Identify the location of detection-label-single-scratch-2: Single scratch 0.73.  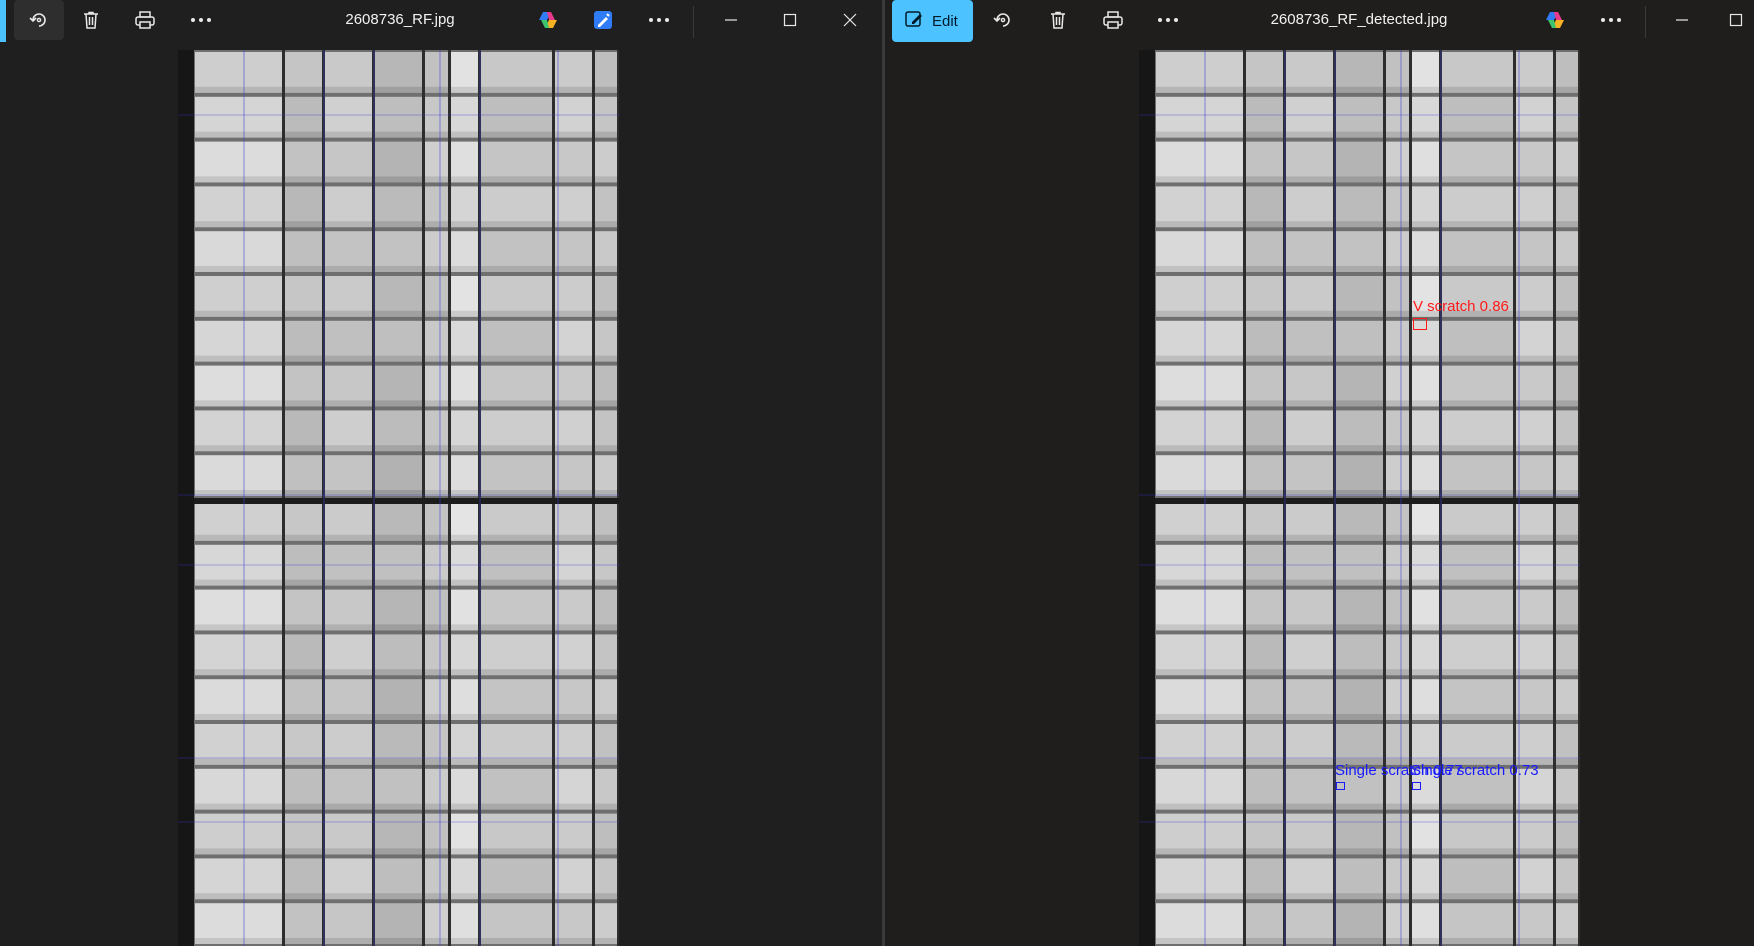
(1475, 770).